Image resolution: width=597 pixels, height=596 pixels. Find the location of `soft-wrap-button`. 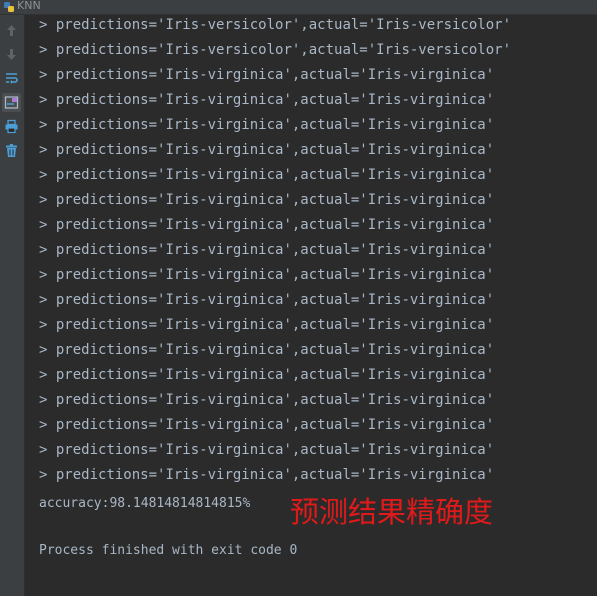

soft-wrap-button is located at coordinates (11, 78).